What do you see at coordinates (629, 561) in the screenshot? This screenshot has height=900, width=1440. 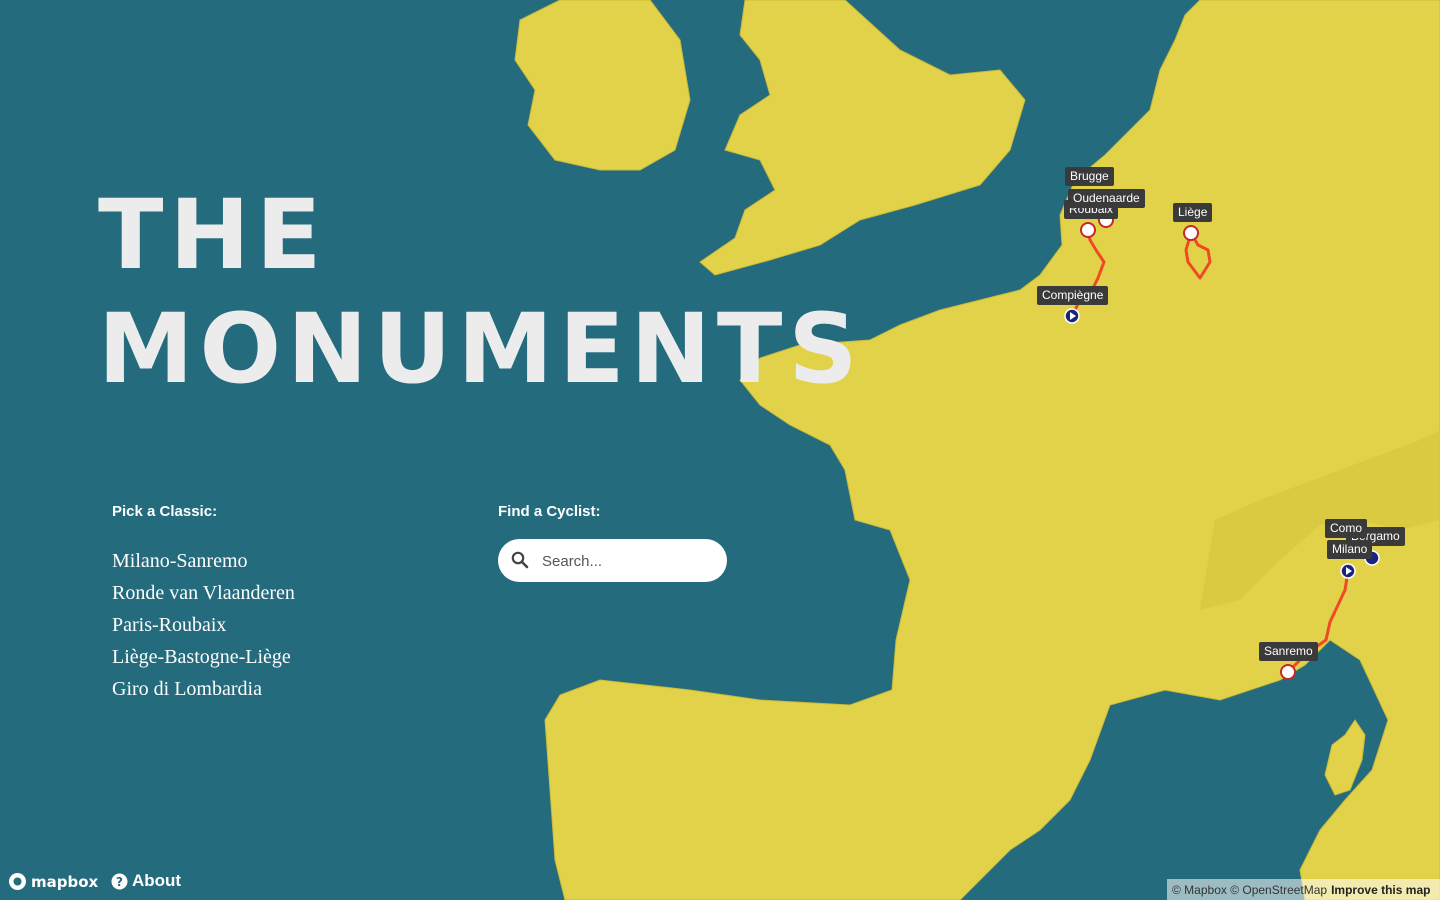 I see `cyclist-search-input` at bounding box center [629, 561].